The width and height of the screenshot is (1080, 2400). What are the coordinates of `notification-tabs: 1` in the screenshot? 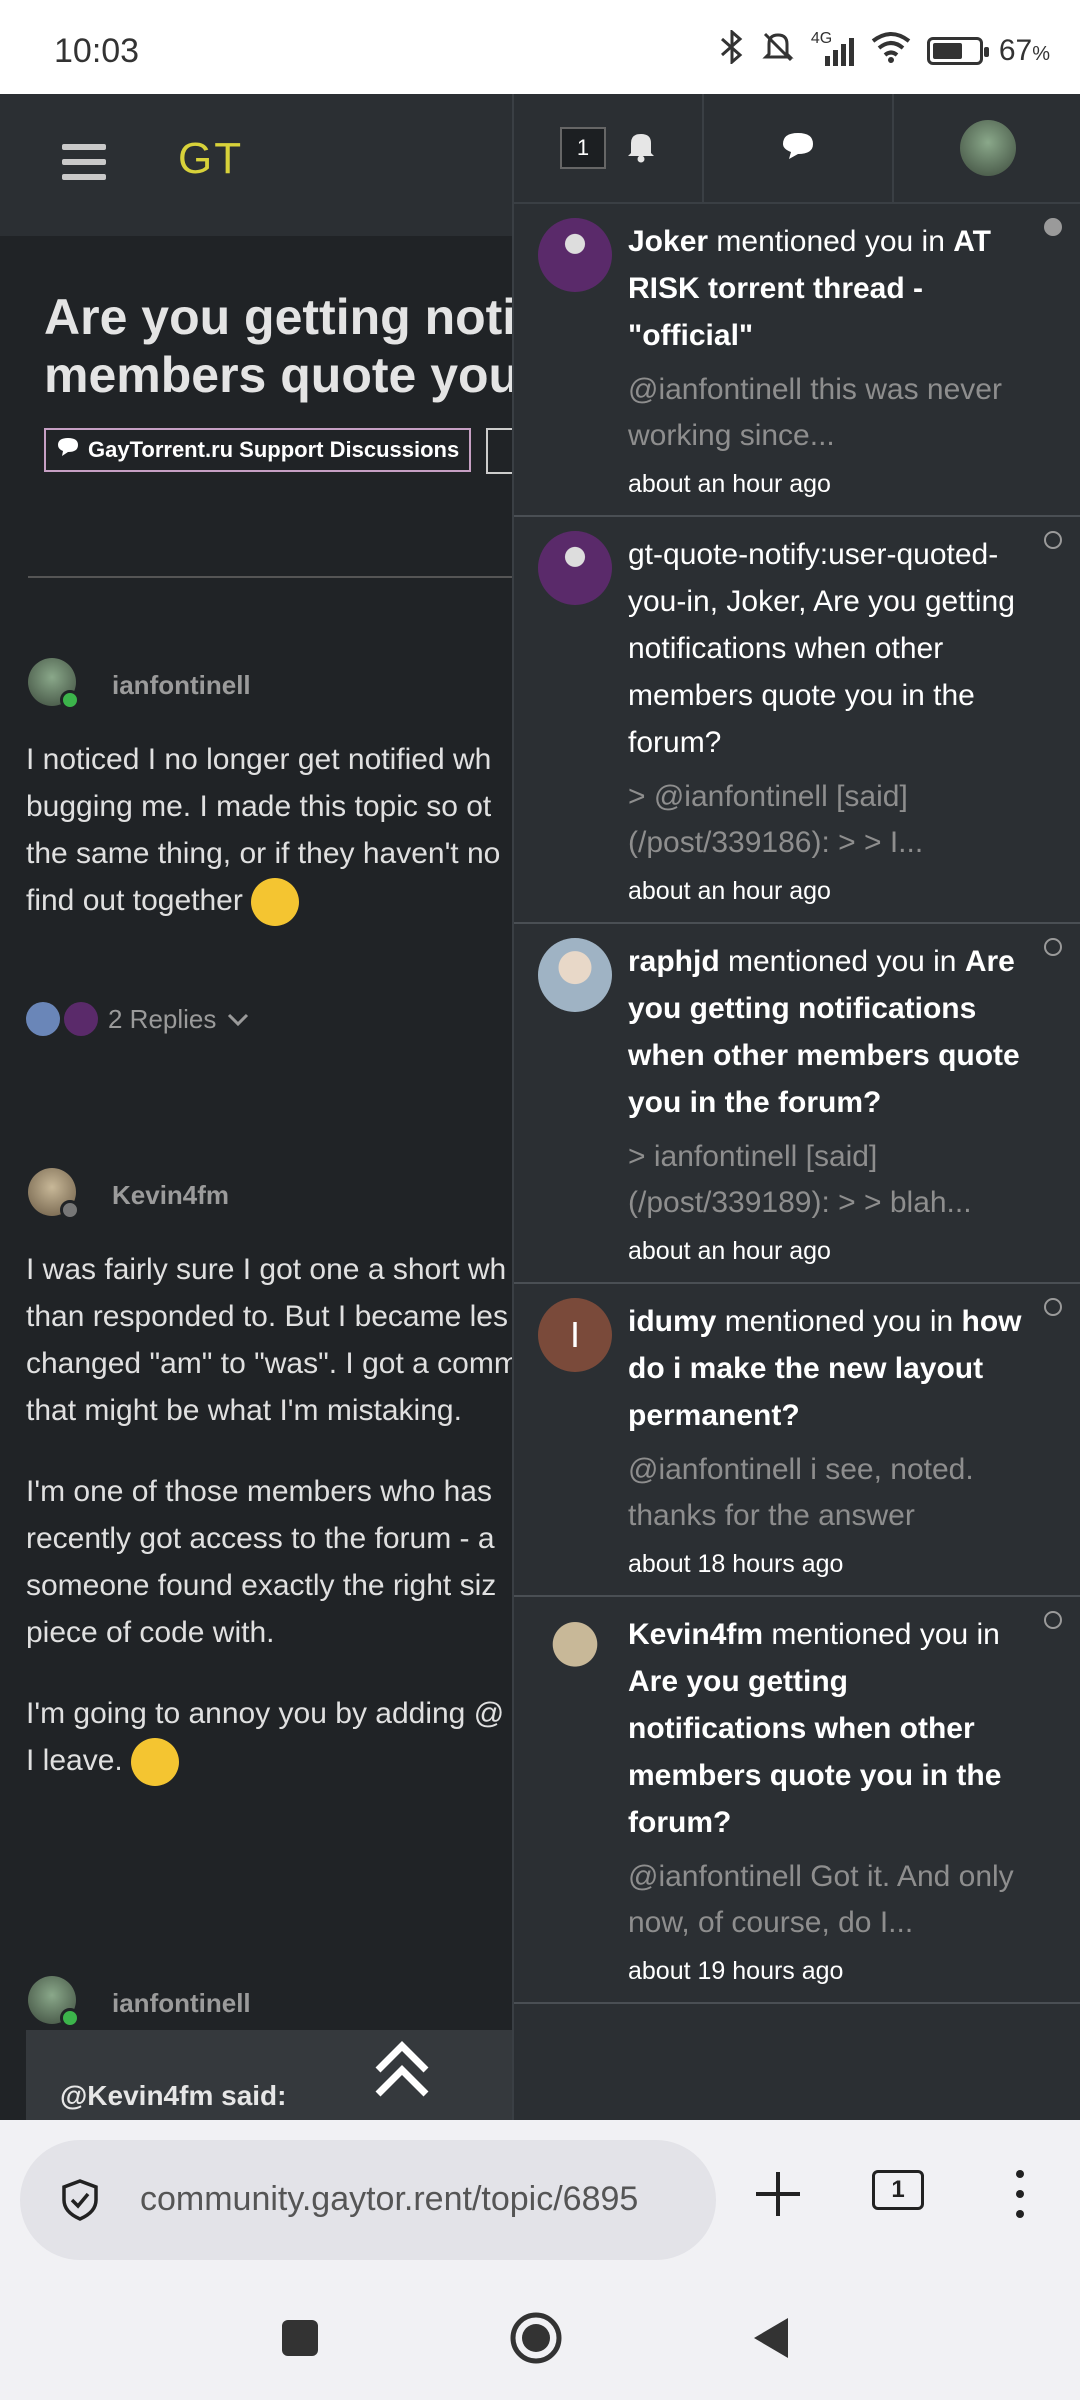 It's located at (797, 149).